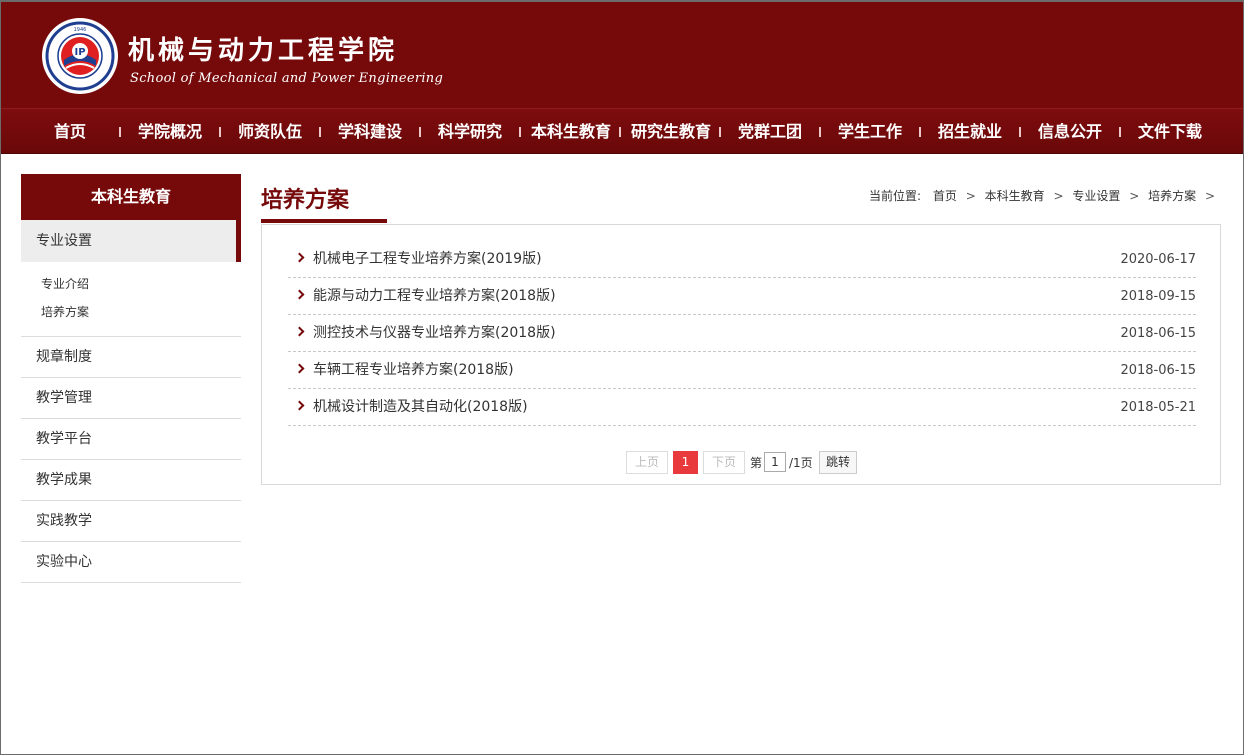  I want to click on breadcrumb: 当前位置: 首页 > 本科生教育 > 专业设置 > 培养方案 >, so click(1044, 195).